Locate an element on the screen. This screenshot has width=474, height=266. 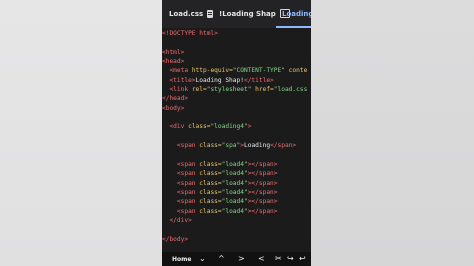
code-token: <div is located at coordinates (179, 127).